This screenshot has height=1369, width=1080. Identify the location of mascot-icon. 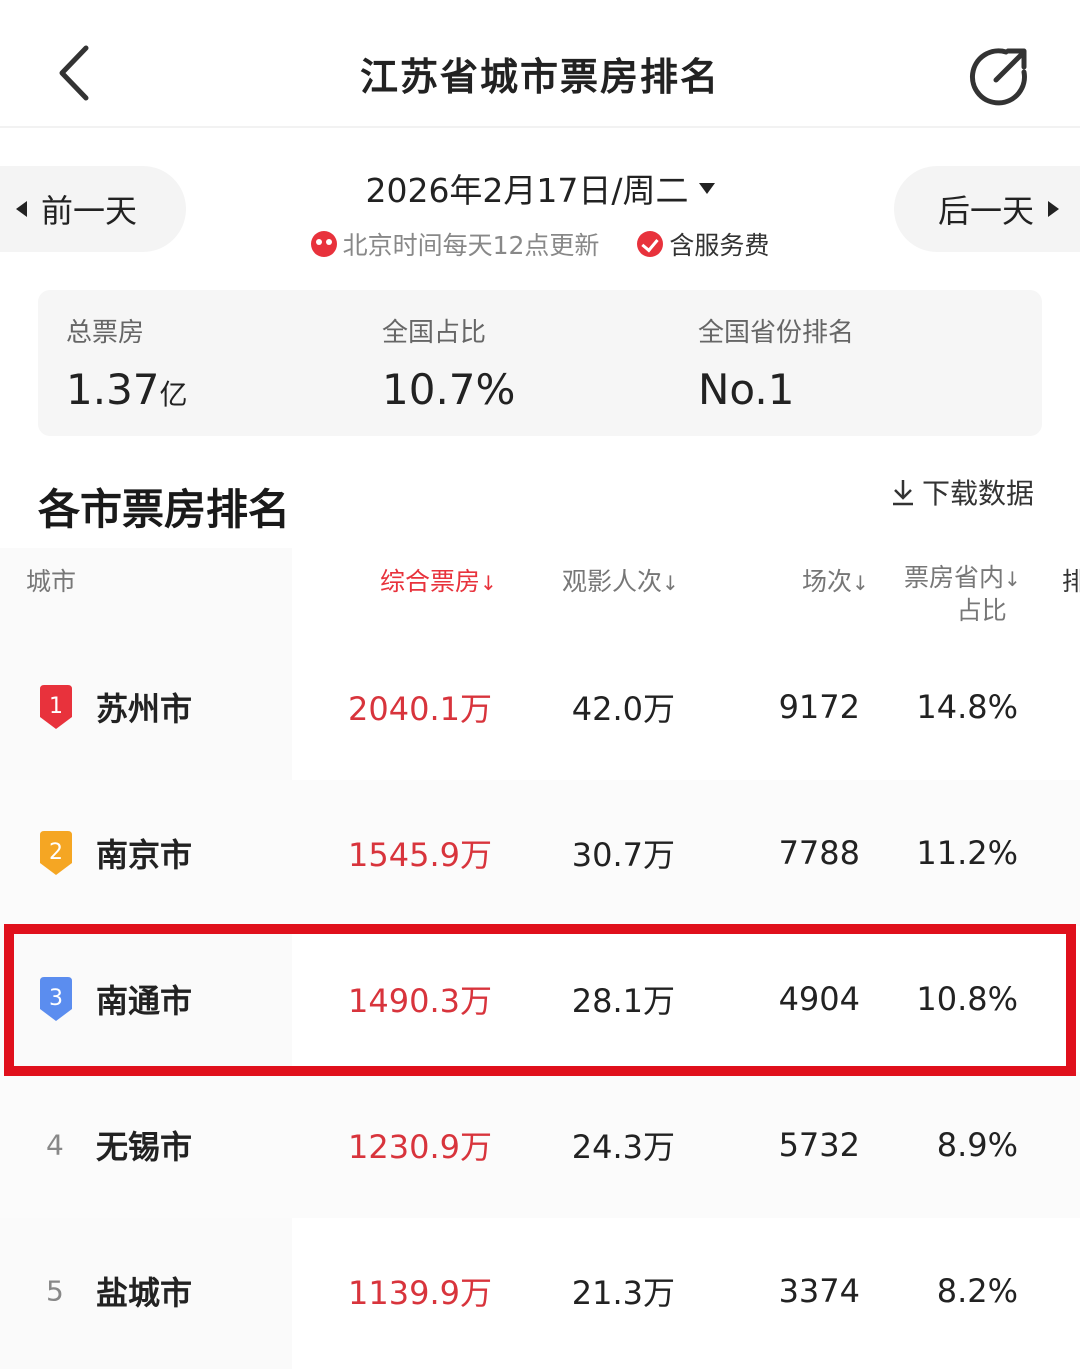
(323, 244).